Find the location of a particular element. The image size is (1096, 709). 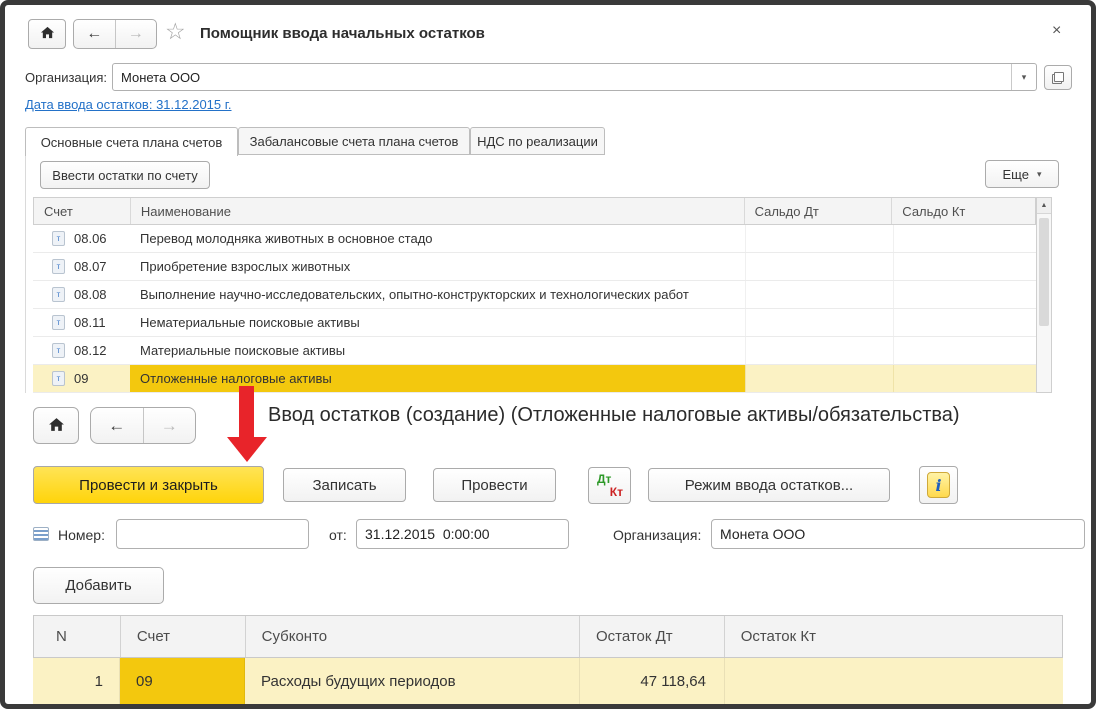

home-button is located at coordinates (47, 34).